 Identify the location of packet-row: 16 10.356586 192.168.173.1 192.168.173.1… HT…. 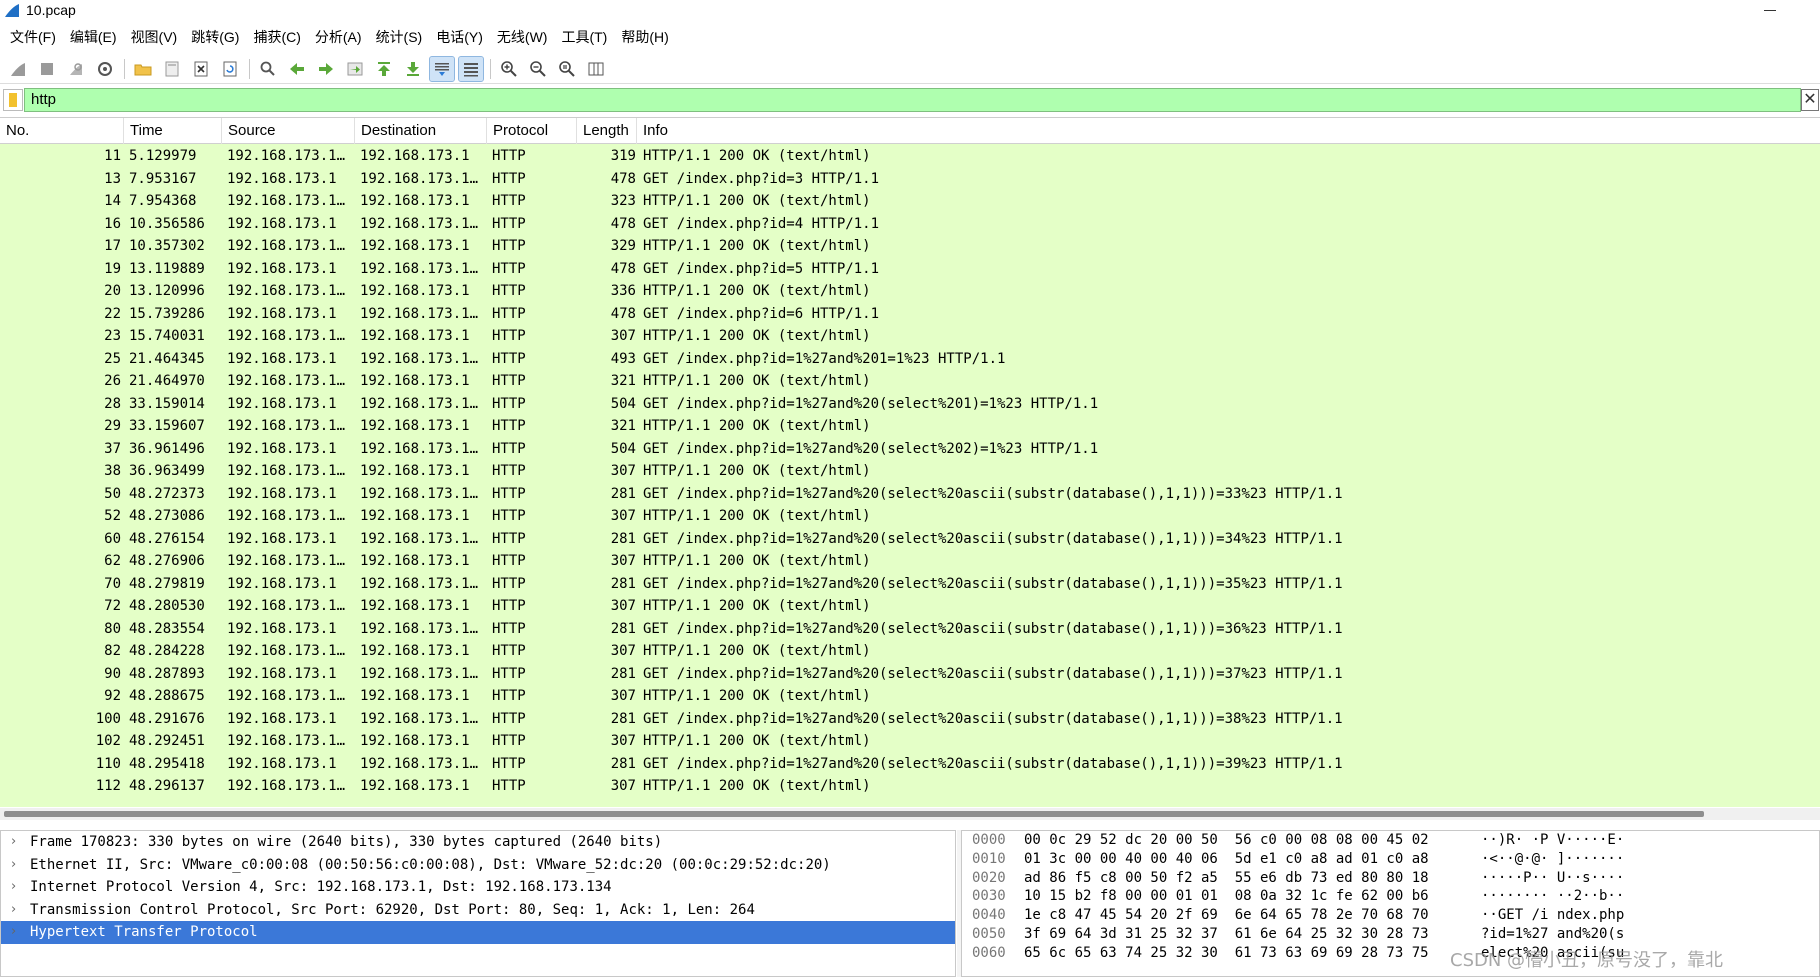
(910, 224).